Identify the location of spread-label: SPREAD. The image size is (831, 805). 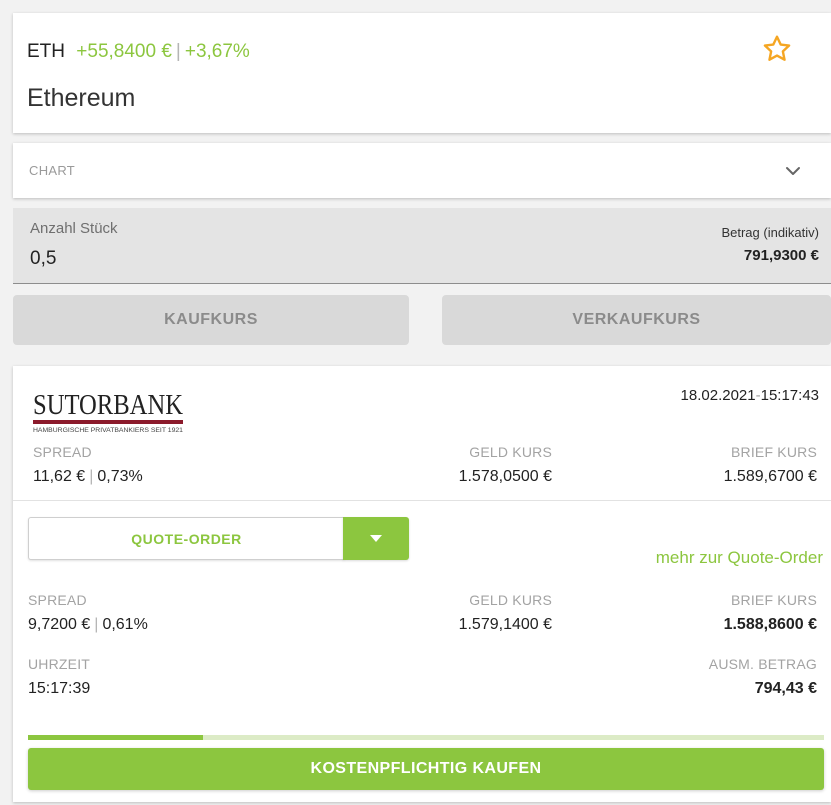
(62, 452).